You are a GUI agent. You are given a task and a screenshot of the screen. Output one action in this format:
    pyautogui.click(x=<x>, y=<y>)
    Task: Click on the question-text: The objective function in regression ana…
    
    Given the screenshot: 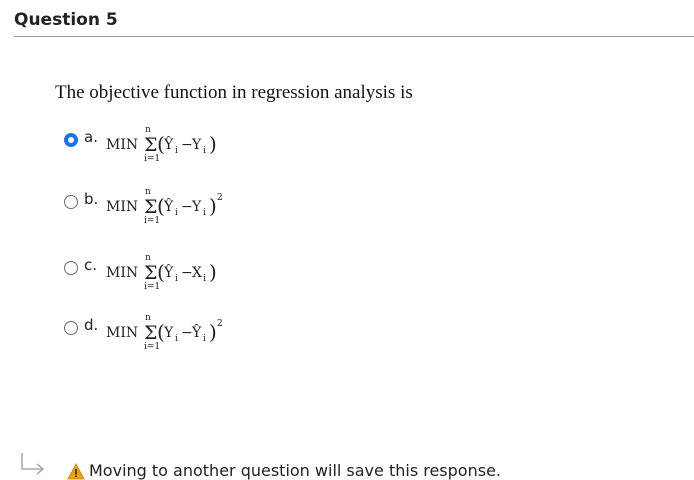 What is the action you would take?
    pyautogui.click(x=234, y=92)
    